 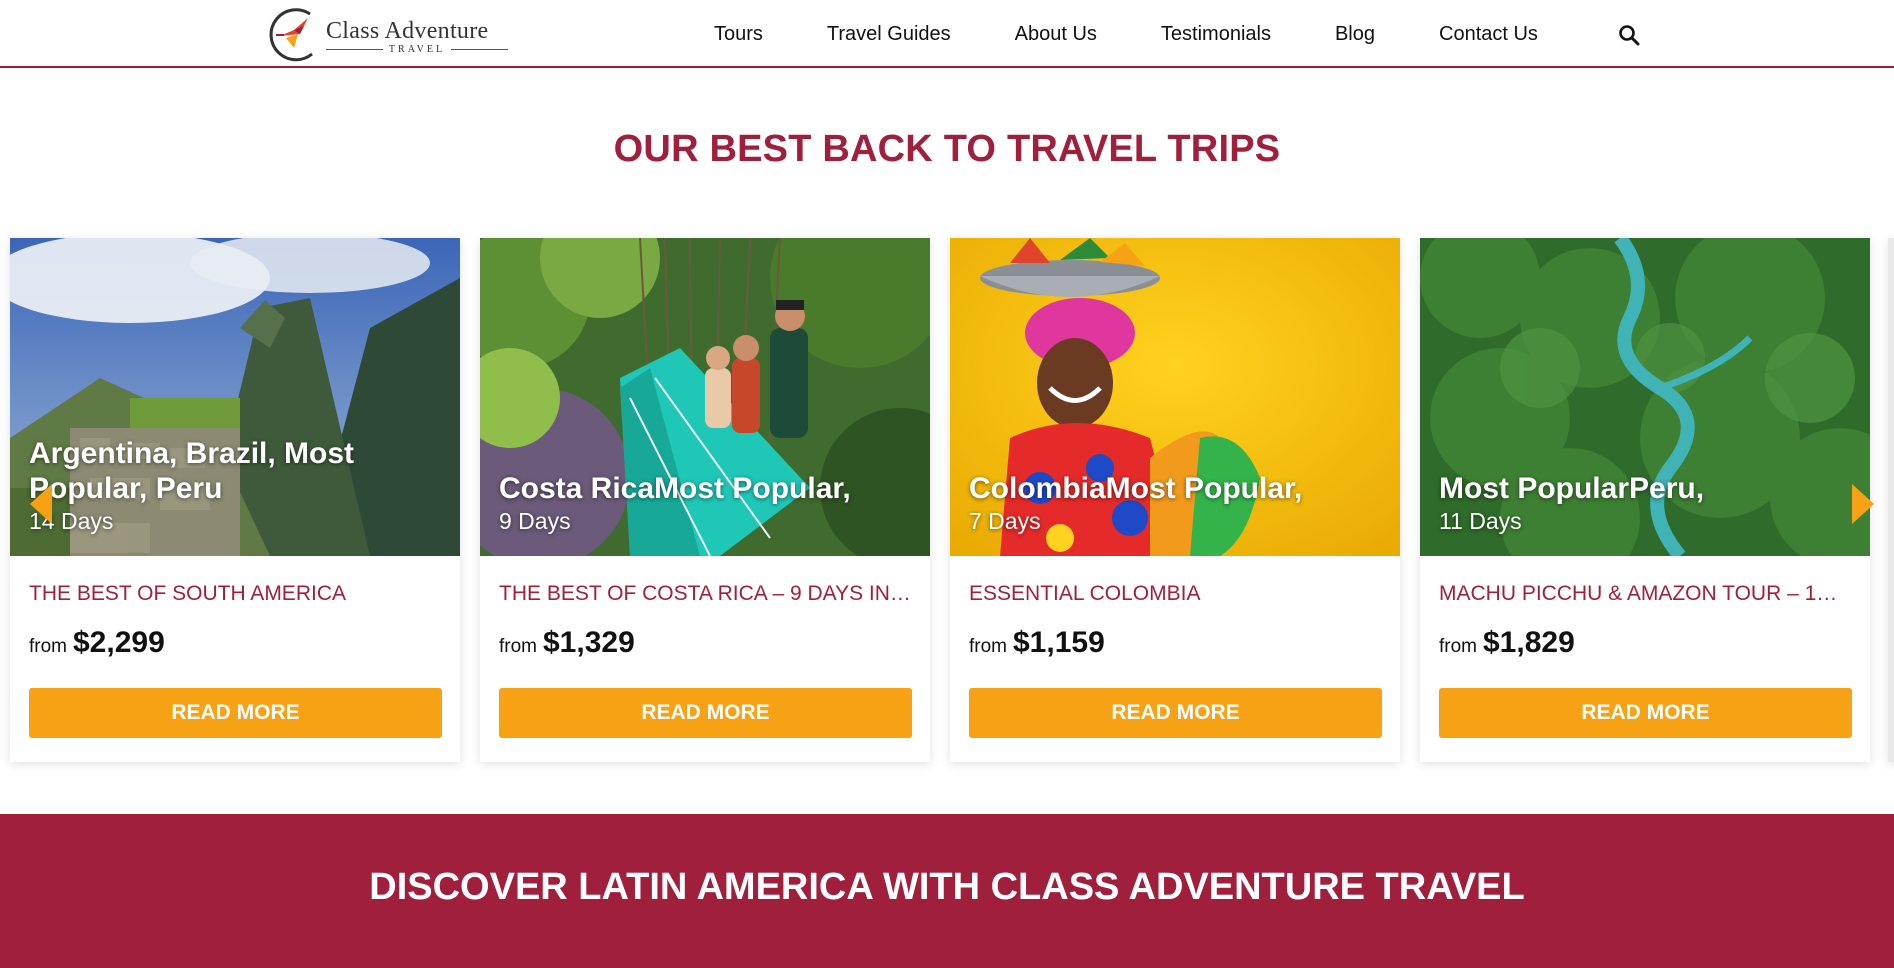 What do you see at coordinates (119, 642) in the screenshot?
I see `price-amount: $2,299` at bounding box center [119, 642].